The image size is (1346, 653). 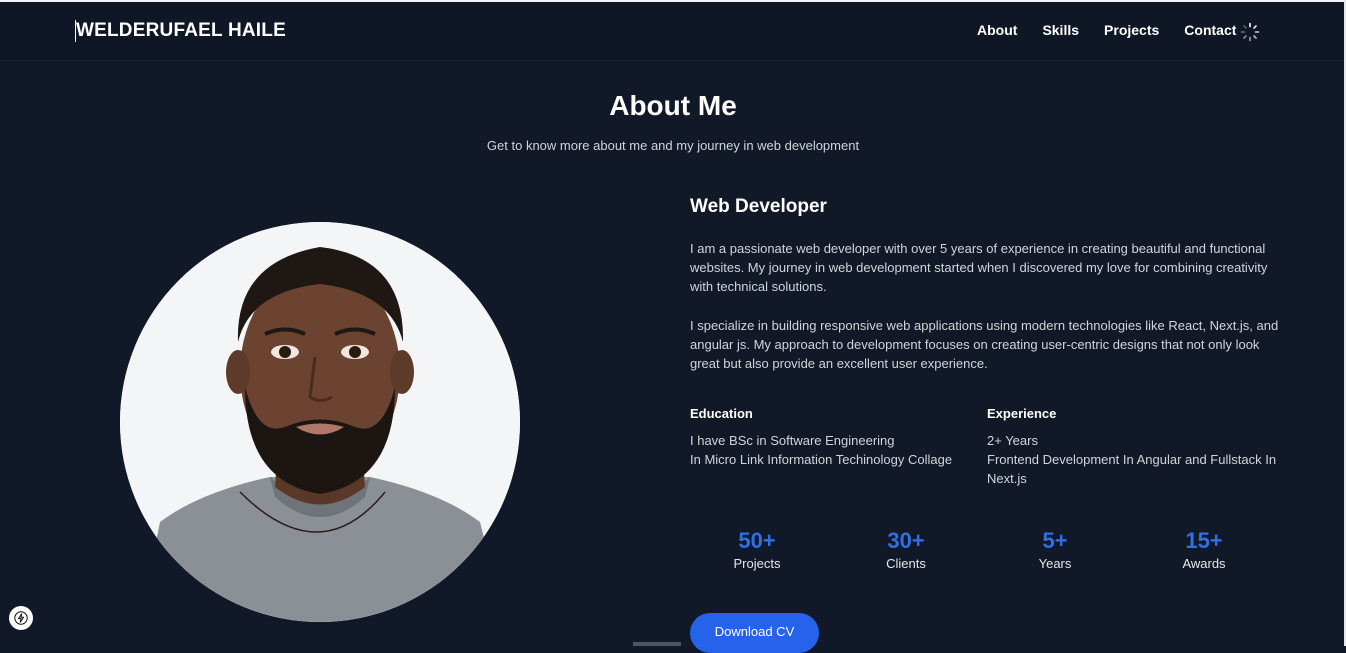 I want to click on role-title: Web Developer, so click(x=758, y=206).